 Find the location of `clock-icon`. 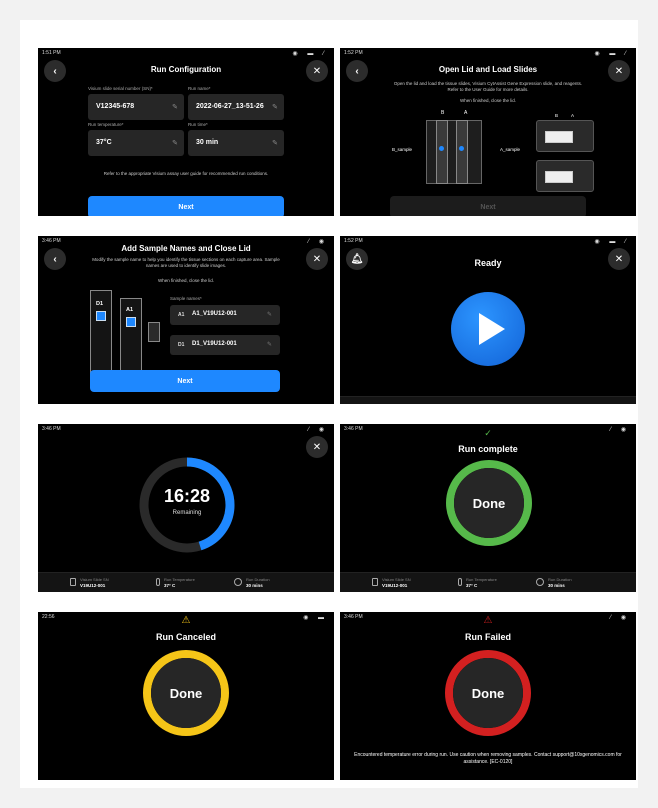

clock-icon is located at coordinates (540, 582).